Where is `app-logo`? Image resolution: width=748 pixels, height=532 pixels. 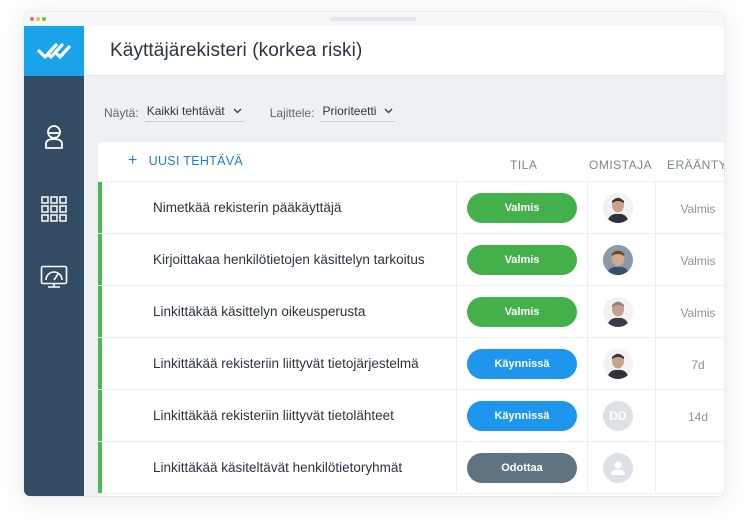 app-logo is located at coordinates (54, 51).